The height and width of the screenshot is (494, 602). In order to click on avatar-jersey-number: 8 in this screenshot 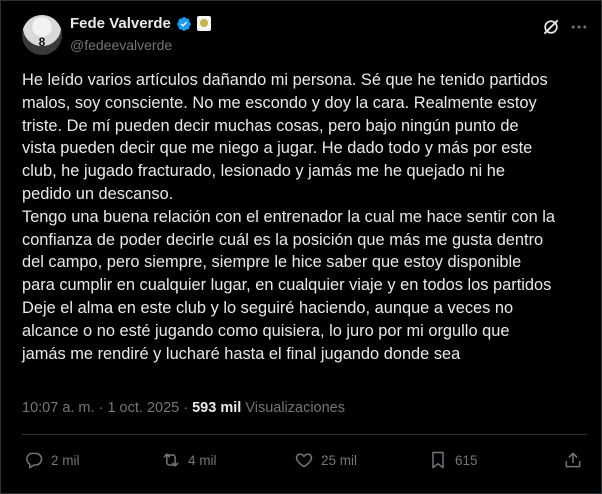, I will do `click(42, 42)`.